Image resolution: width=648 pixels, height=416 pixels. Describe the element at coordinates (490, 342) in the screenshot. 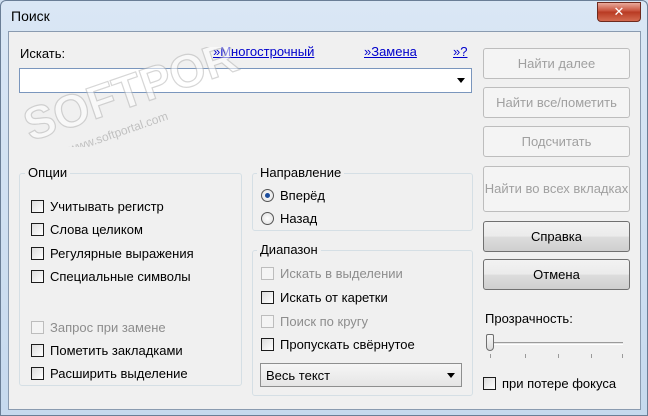

I see `transparency-slider-thumb` at that location.